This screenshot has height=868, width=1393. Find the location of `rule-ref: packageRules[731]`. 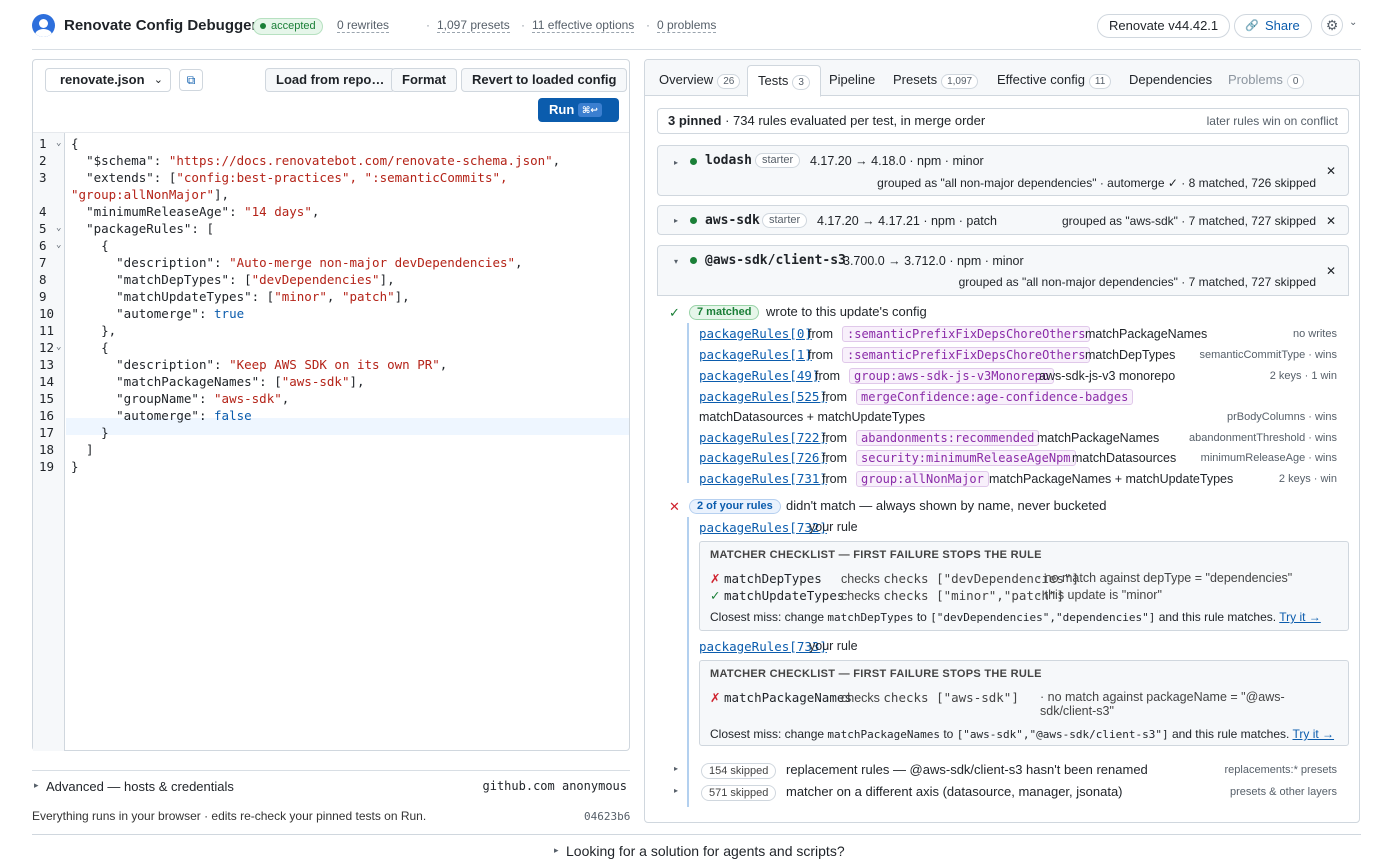

rule-ref: packageRules[731] is located at coordinates (763, 478).